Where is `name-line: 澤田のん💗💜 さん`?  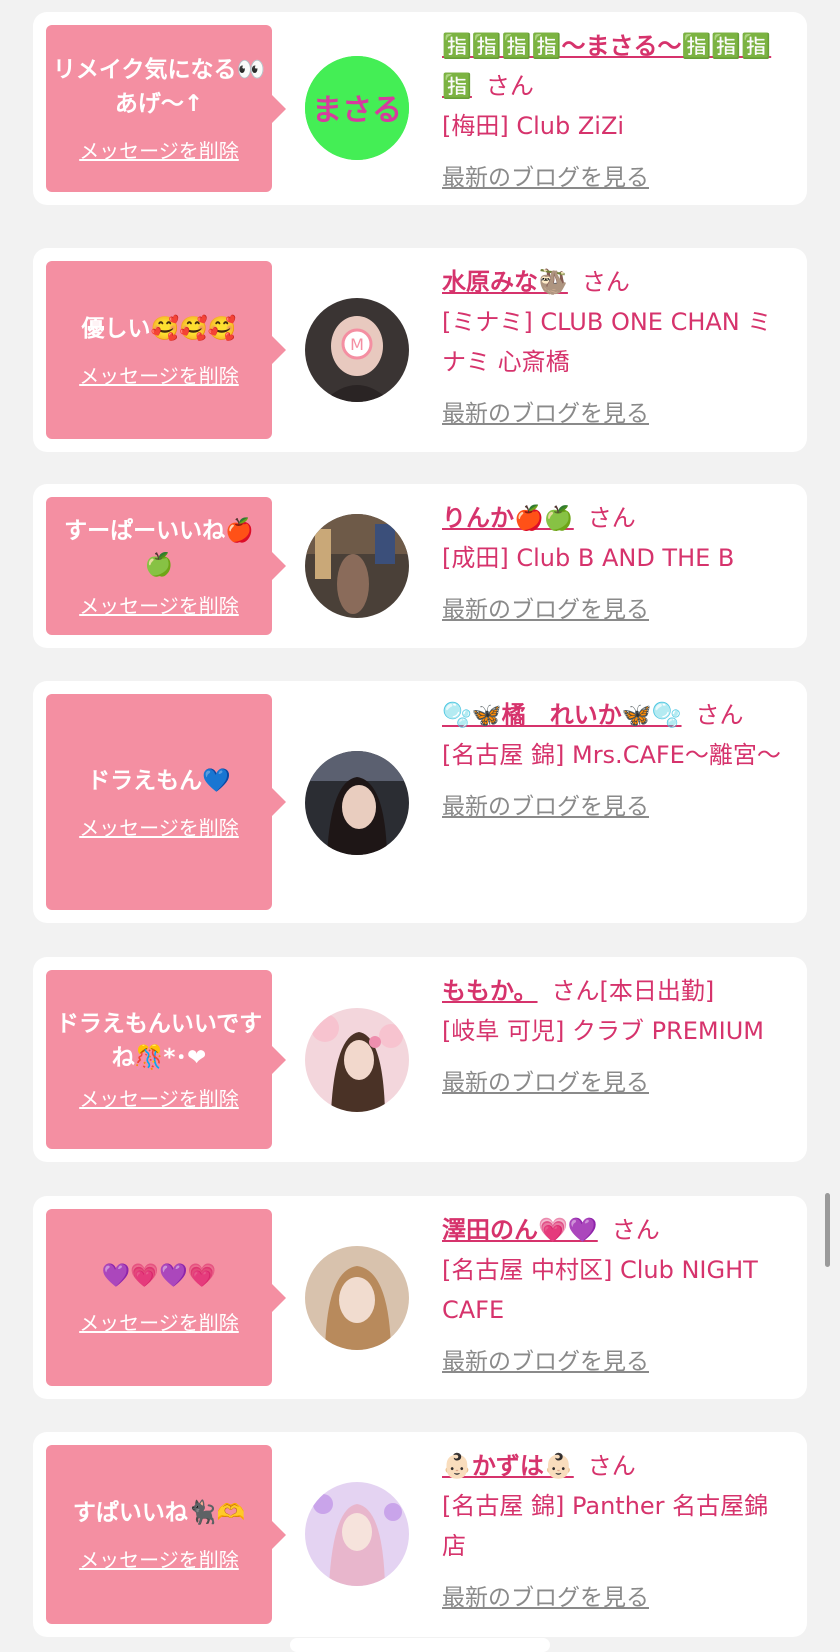
name-line: 澤田のん💗💜 さん is located at coordinates (616, 1230).